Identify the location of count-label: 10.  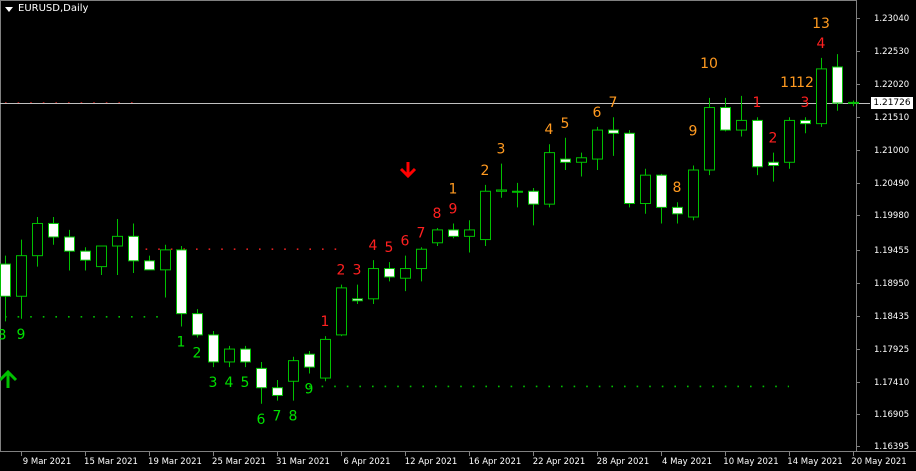
(709, 64).